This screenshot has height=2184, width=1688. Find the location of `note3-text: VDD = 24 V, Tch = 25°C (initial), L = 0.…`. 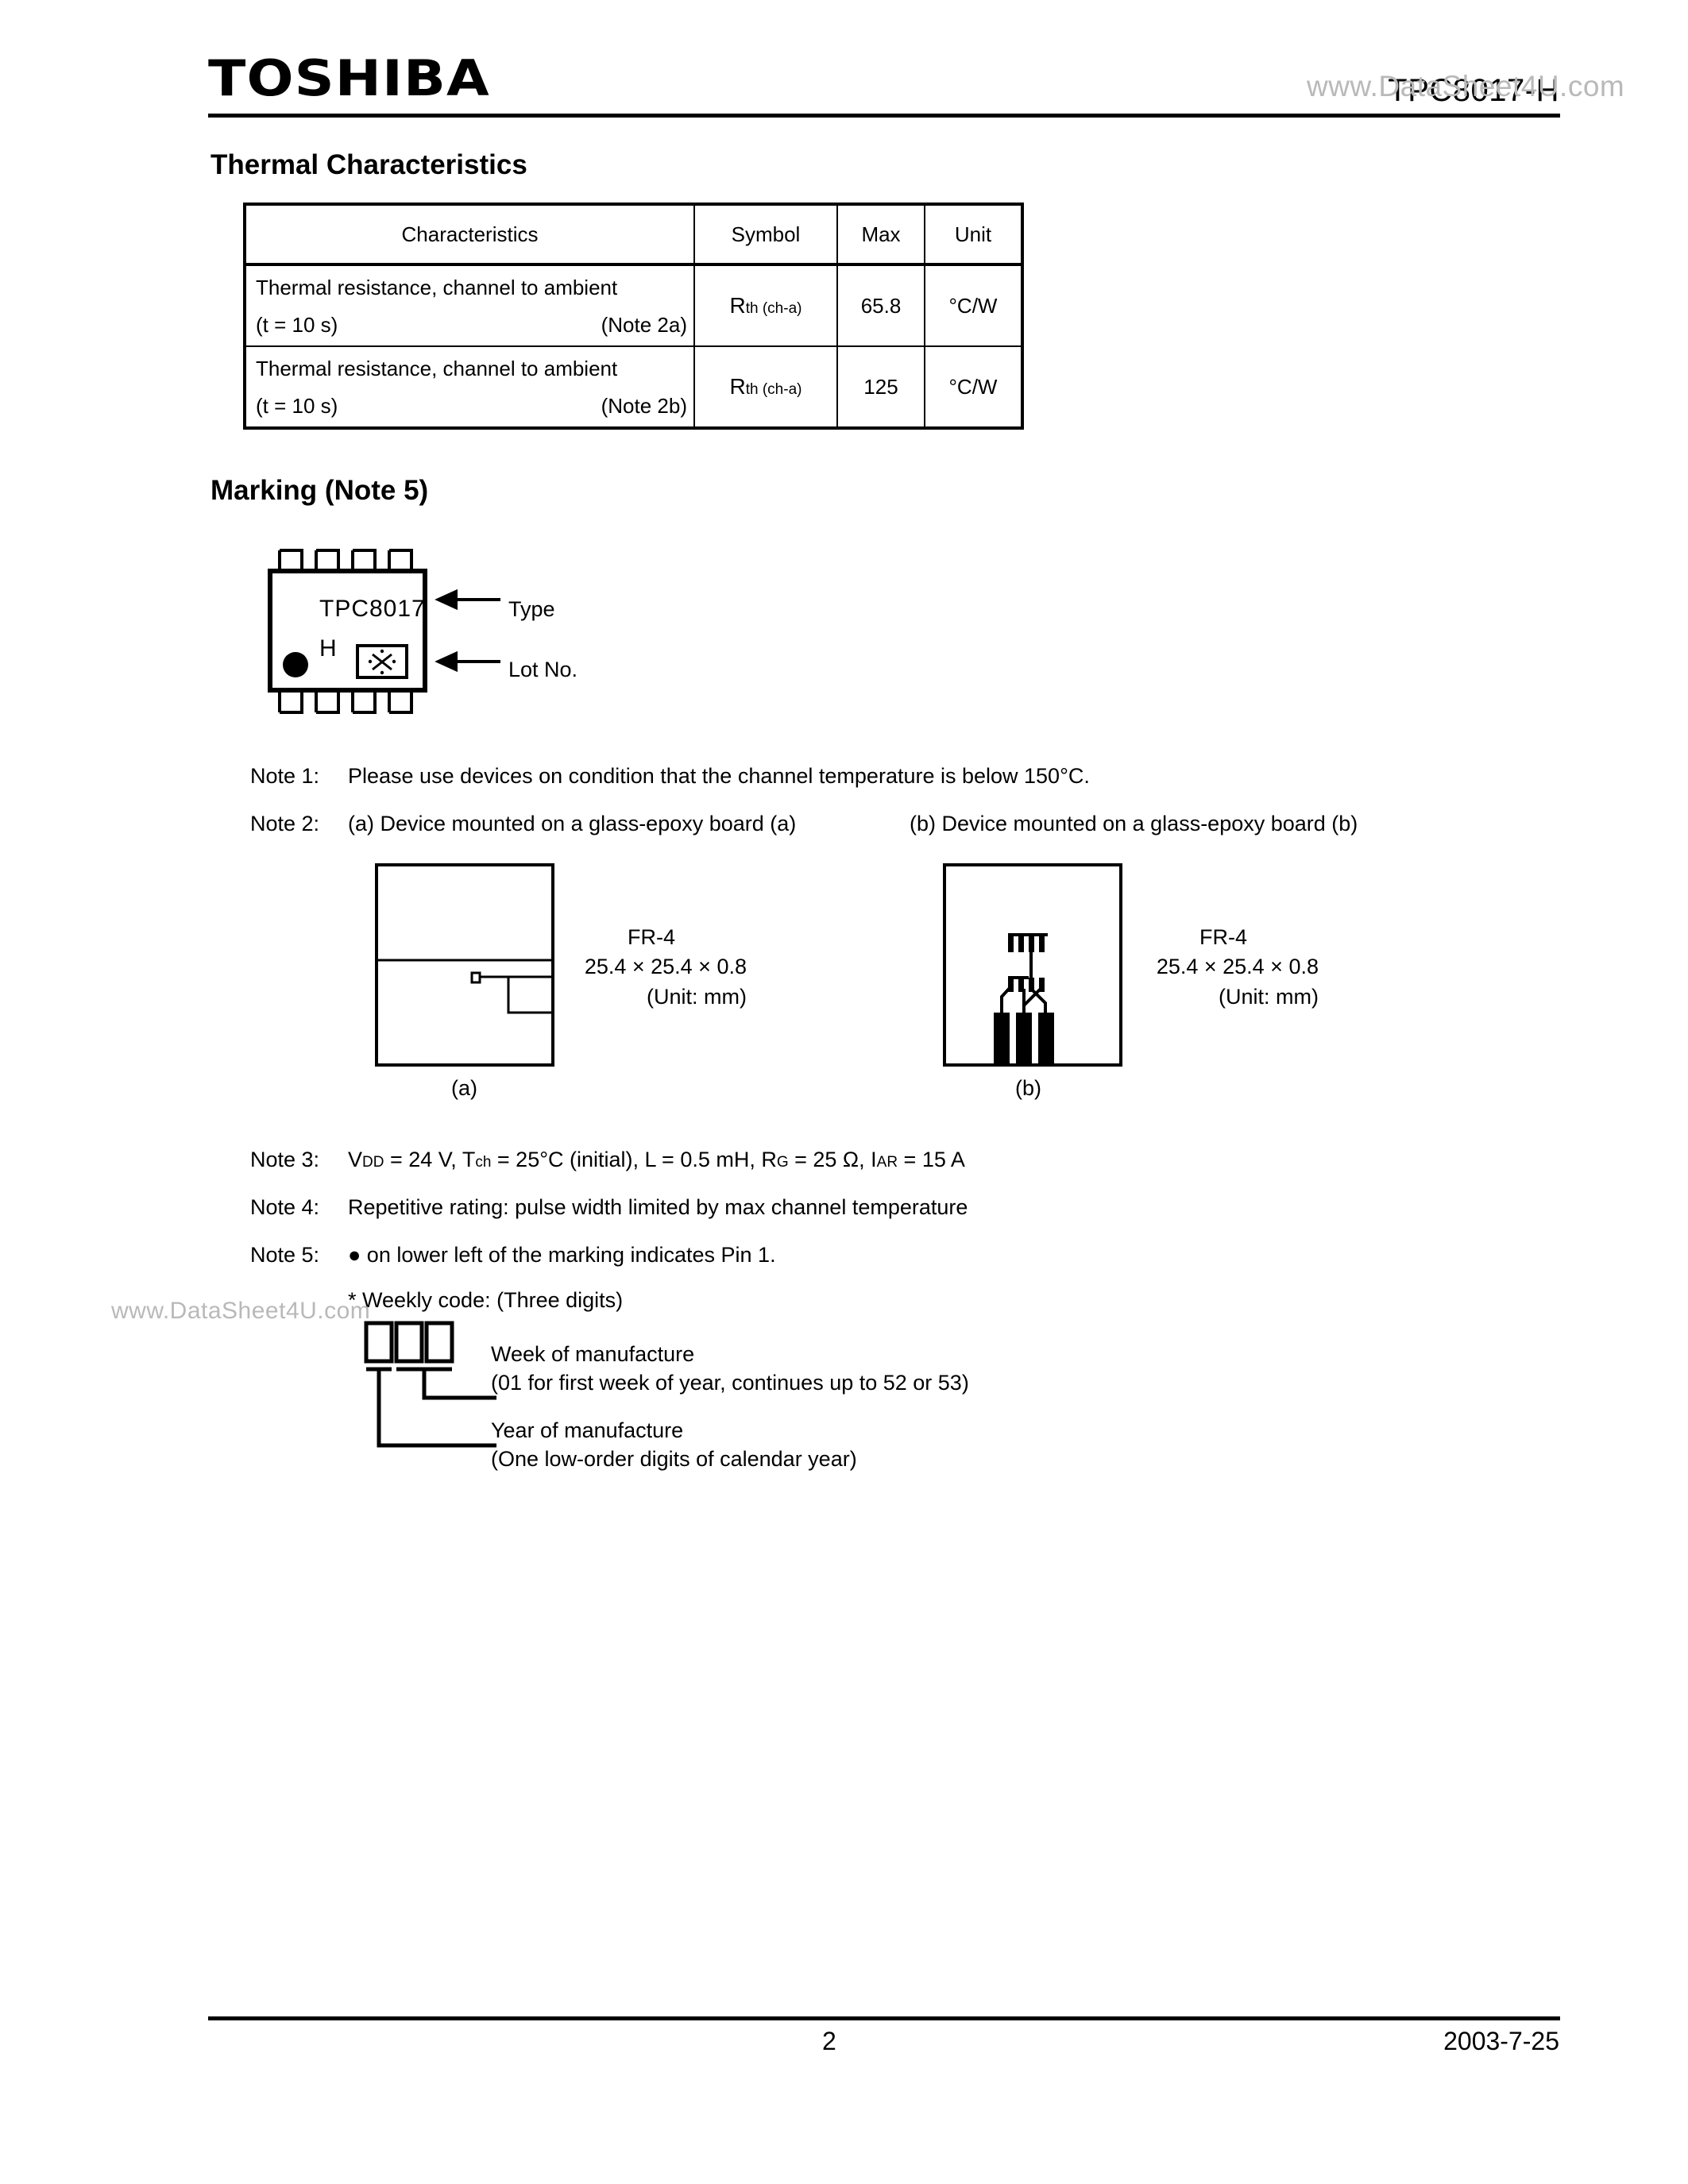

note3-text: VDD = 24 V, Tch = 25°C (initial), L = 0.… is located at coordinates (656, 1160).